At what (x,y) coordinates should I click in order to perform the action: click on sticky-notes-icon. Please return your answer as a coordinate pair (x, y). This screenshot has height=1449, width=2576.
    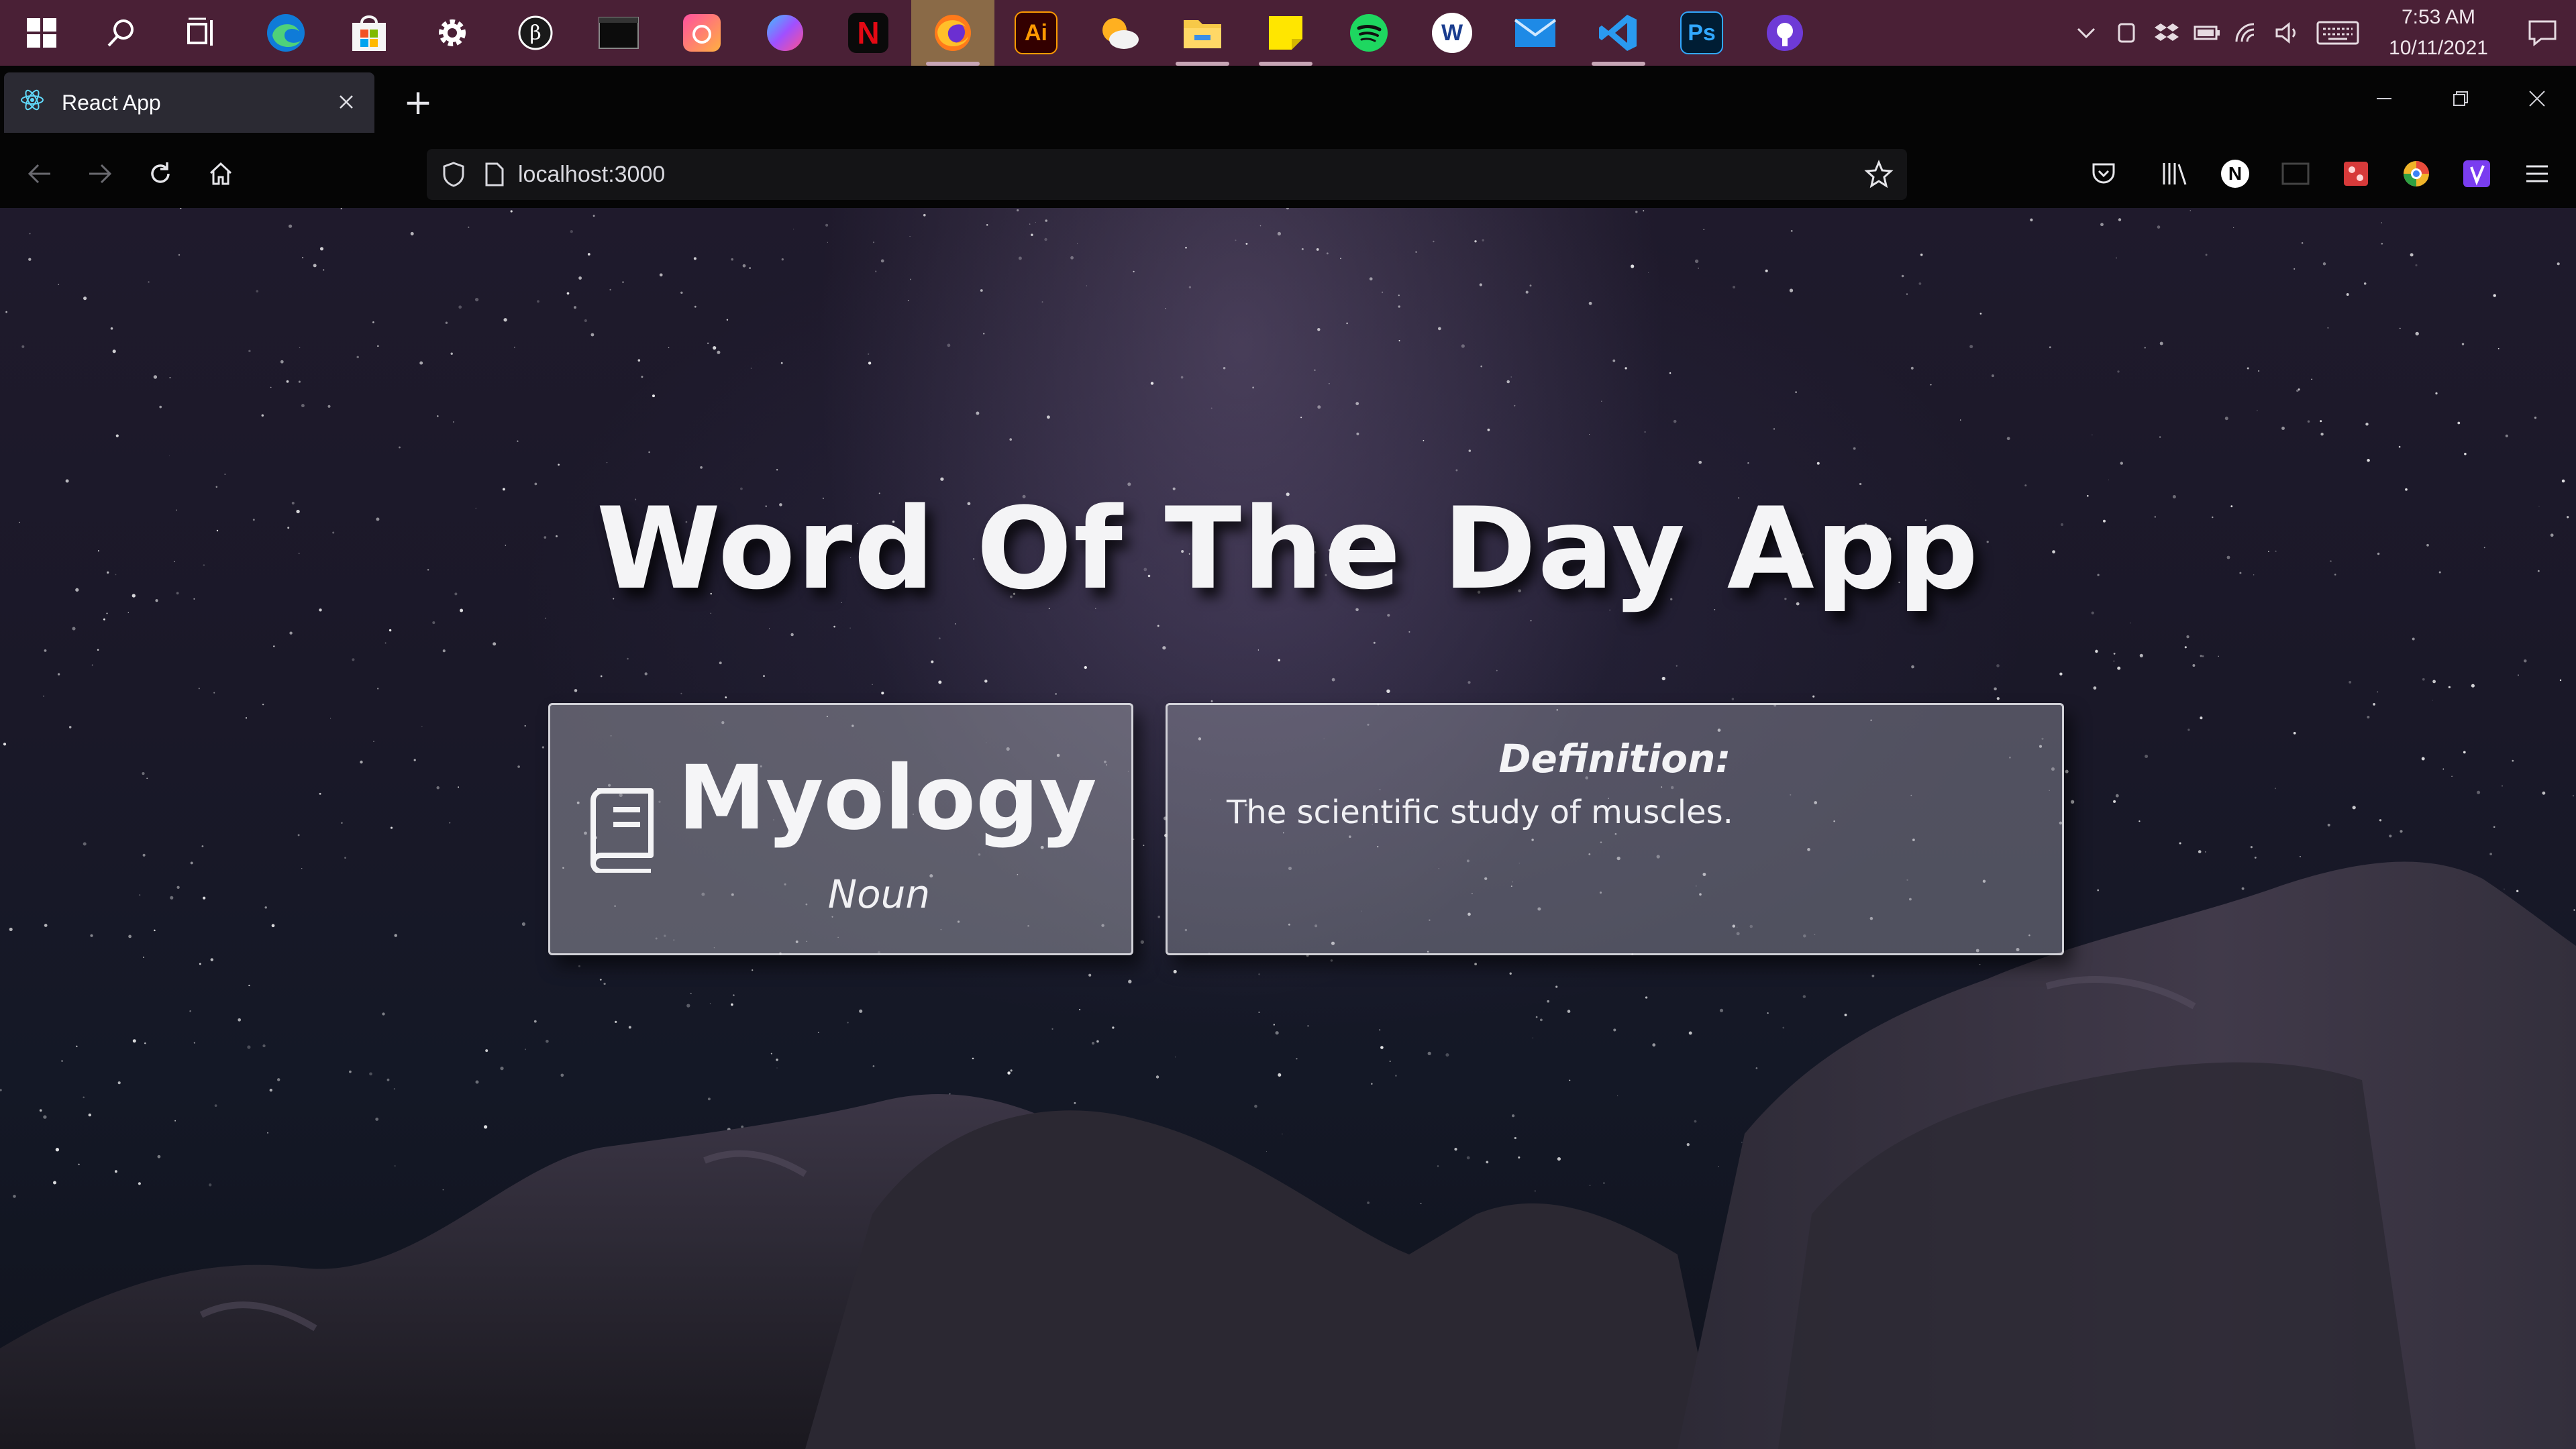
    Looking at the image, I should click on (1285, 33).